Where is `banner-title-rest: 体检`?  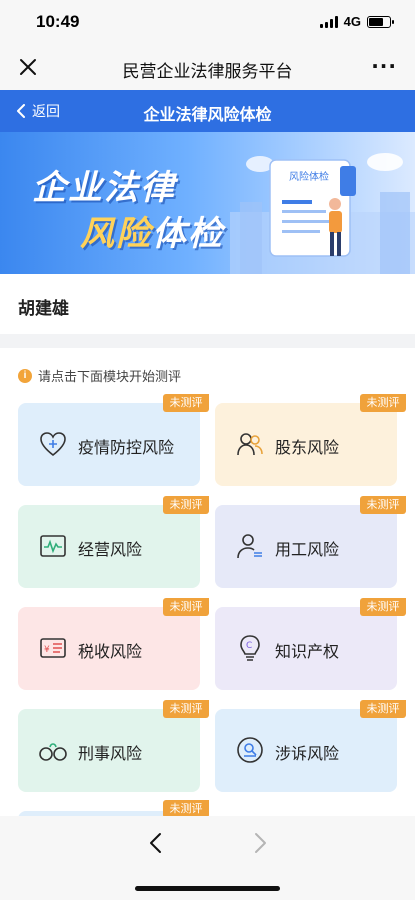 banner-title-rest: 体检 is located at coordinates (188, 234).